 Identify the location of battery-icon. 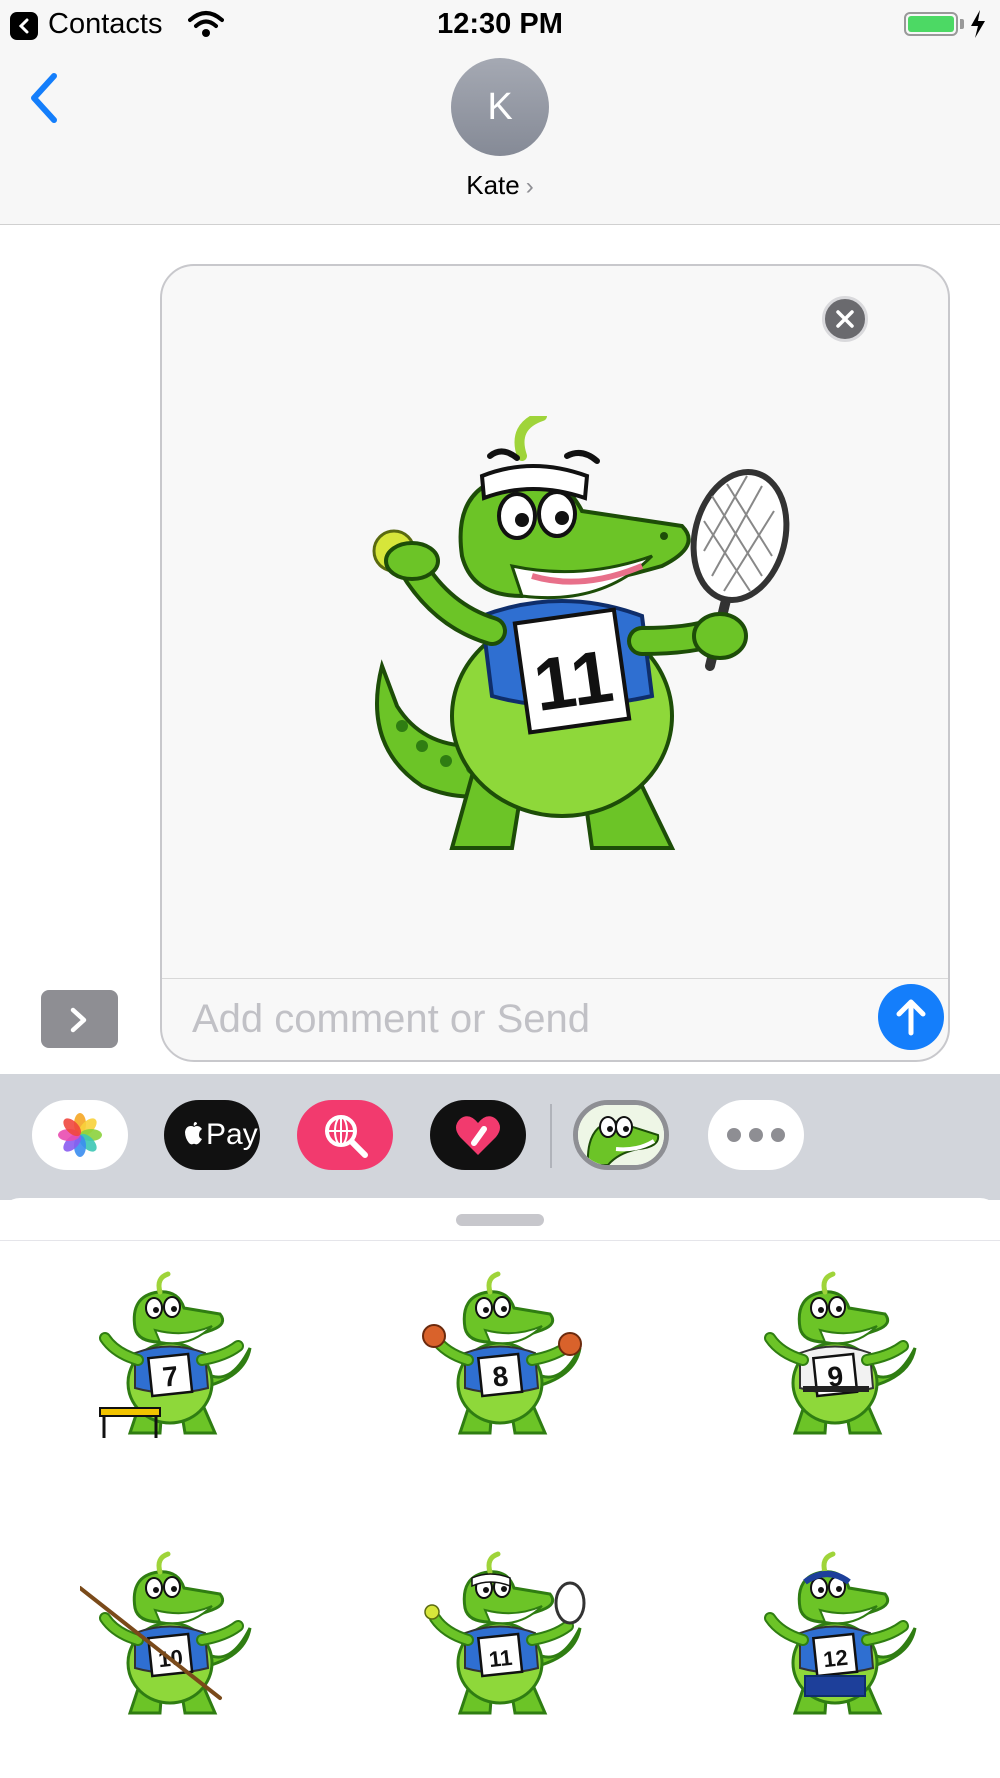
(931, 24).